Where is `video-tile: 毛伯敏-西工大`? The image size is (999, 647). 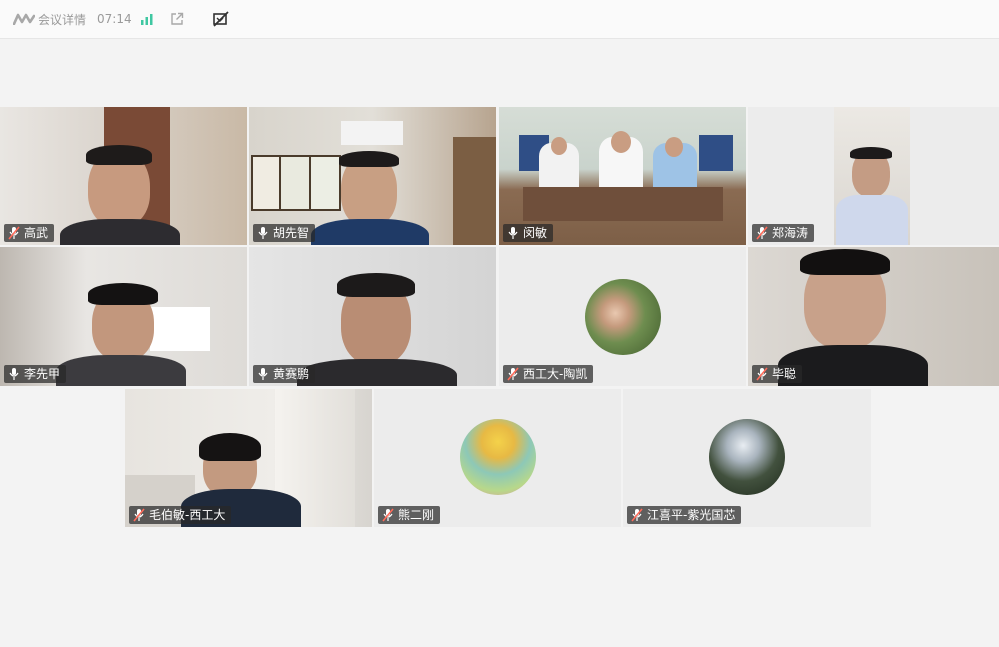 video-tile: 毛伯敏-西工大 is located at coordinates (248, 458).